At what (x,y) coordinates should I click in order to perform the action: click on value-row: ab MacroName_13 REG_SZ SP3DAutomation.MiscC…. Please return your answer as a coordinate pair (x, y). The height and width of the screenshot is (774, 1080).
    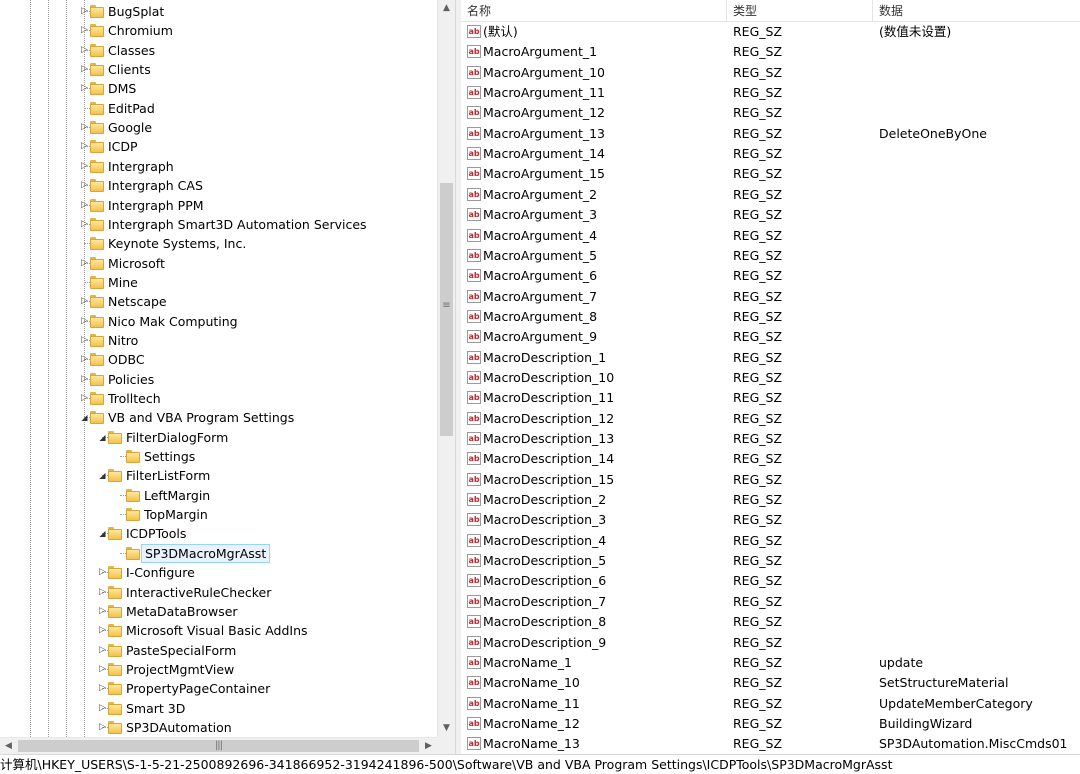
    Looking at the image, I should click on (770, 744).